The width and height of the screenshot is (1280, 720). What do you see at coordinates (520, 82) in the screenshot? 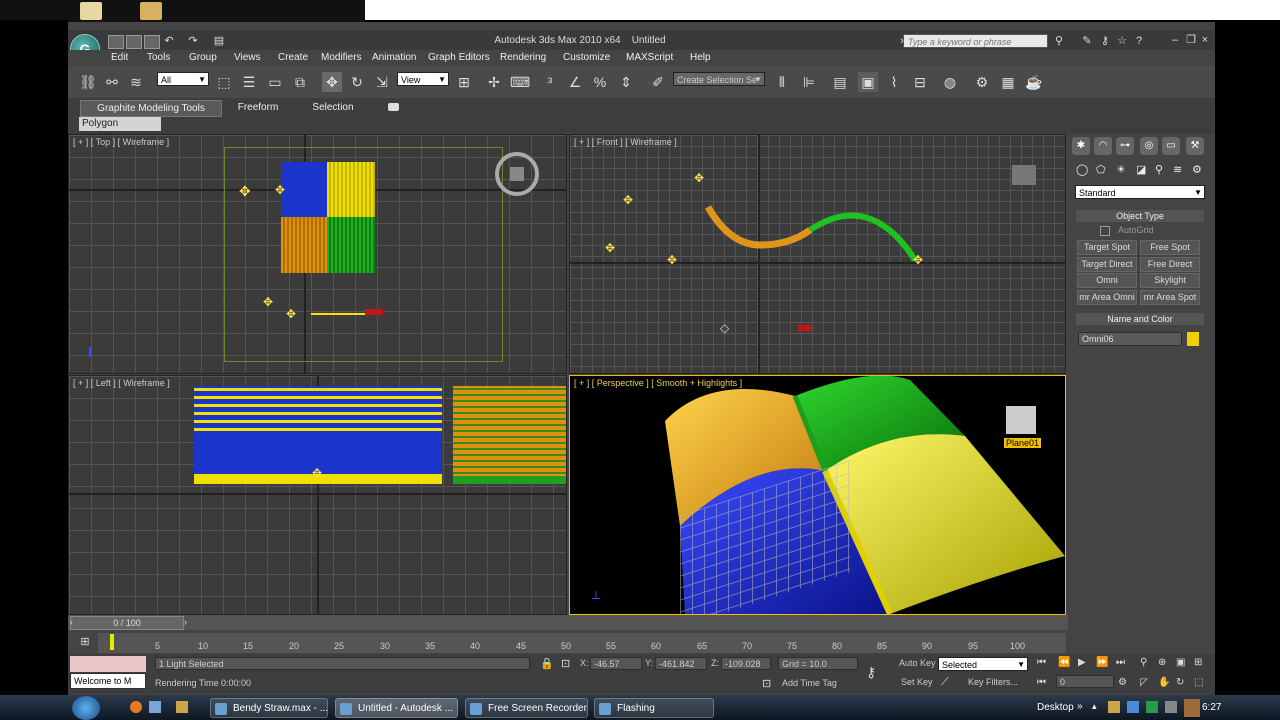
I see `keyboard-shortcut-icon: ⌨` at bounding box center [520, 82].